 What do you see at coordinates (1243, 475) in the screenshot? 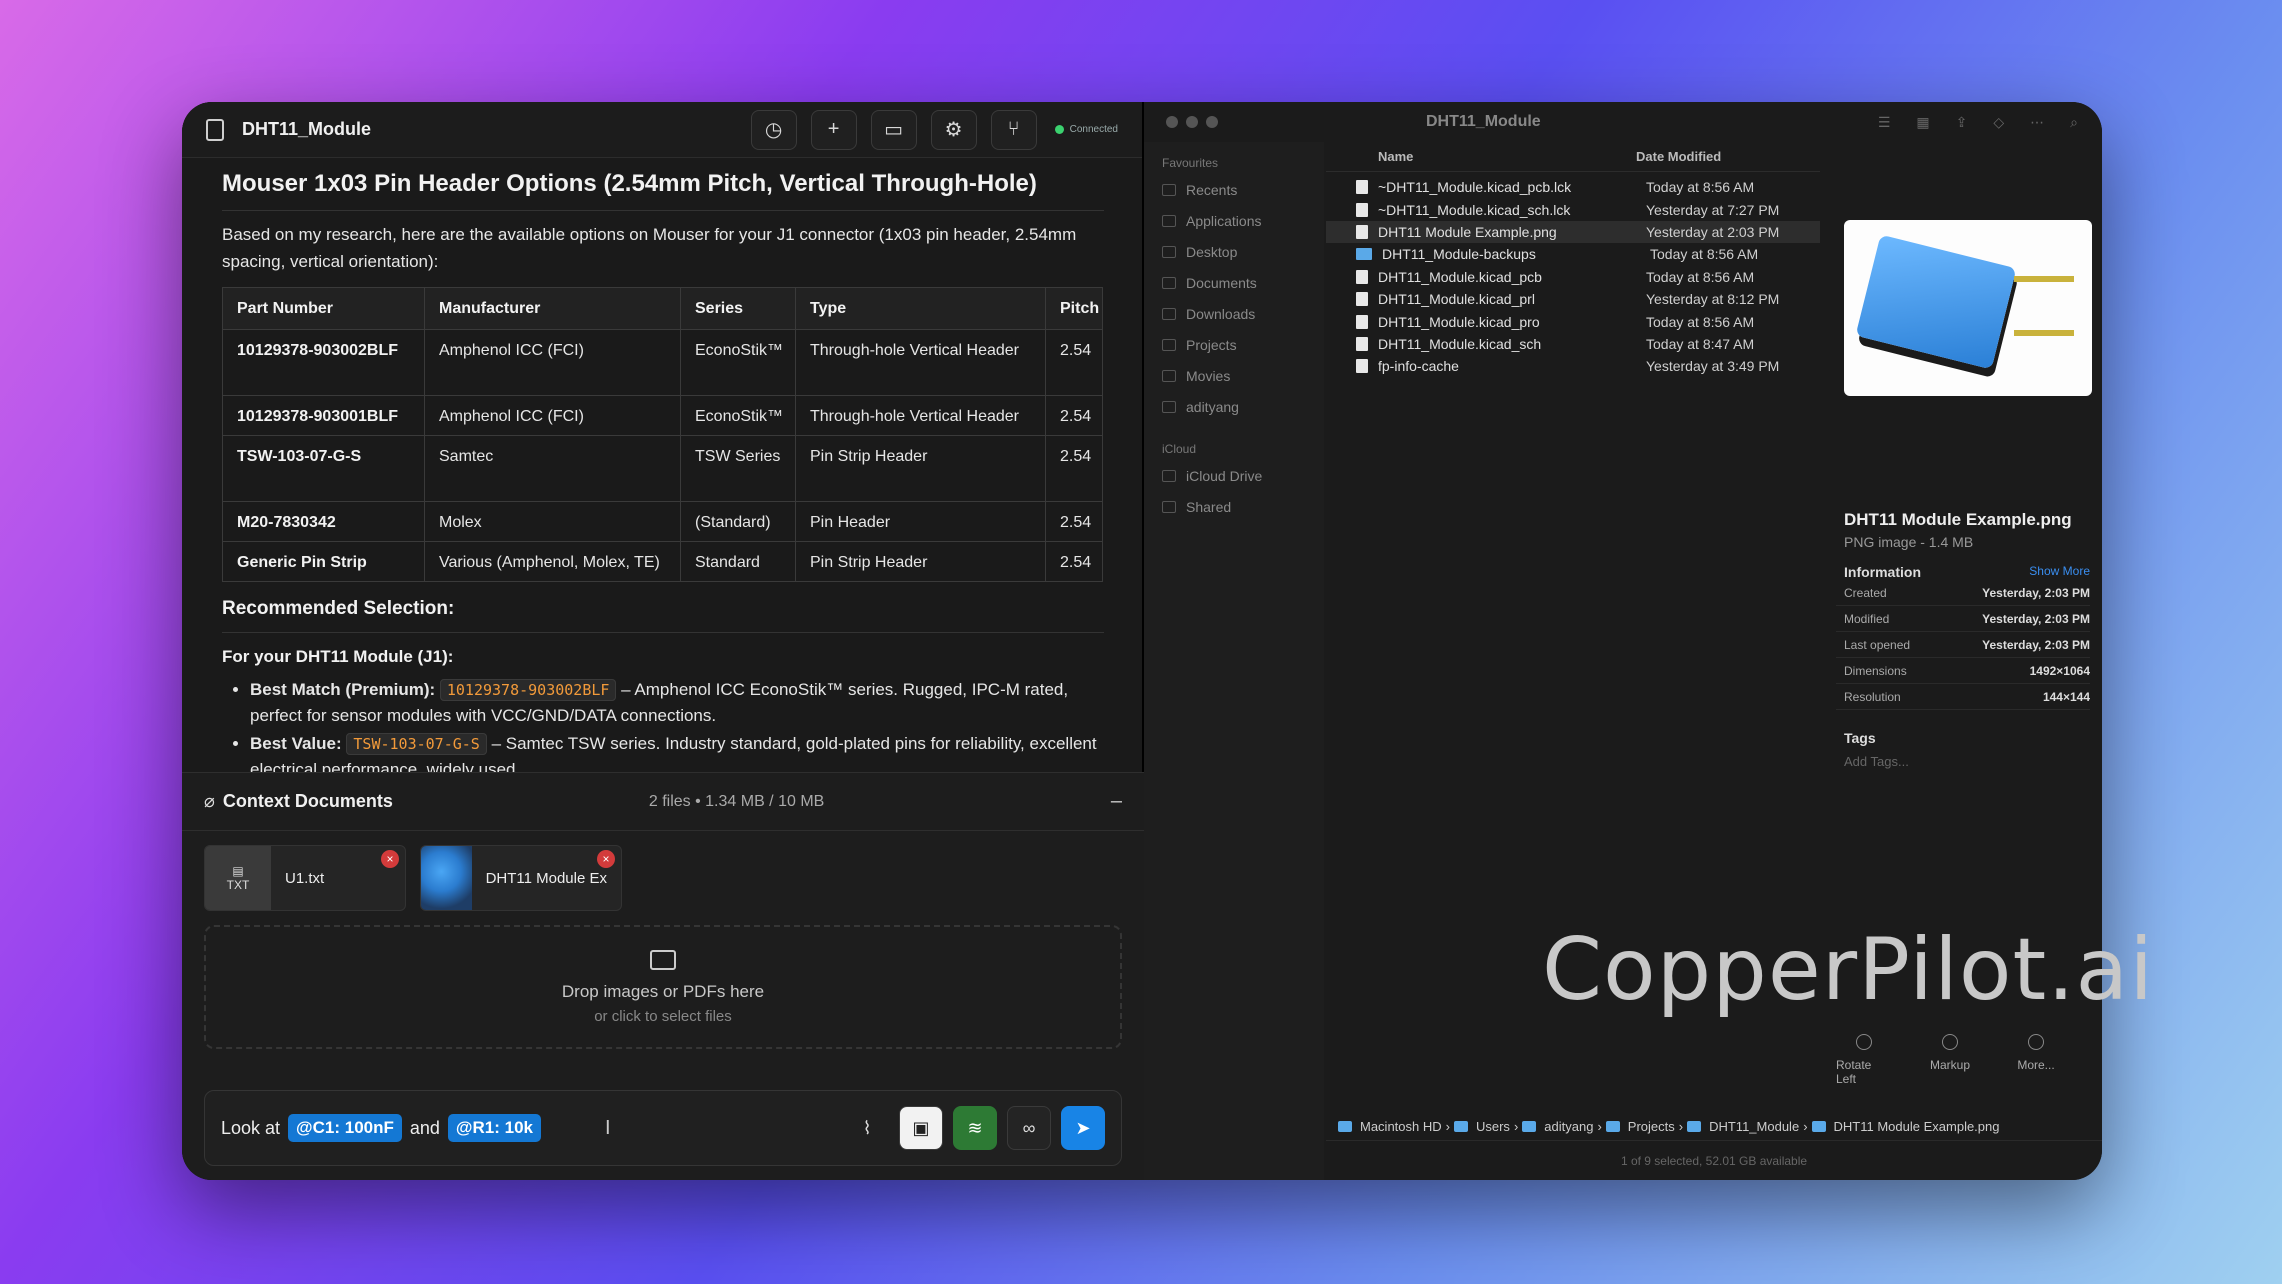
I see `sidebar-item-icloud-drive: iCloud Drive` at bounding box center [1243, 475].